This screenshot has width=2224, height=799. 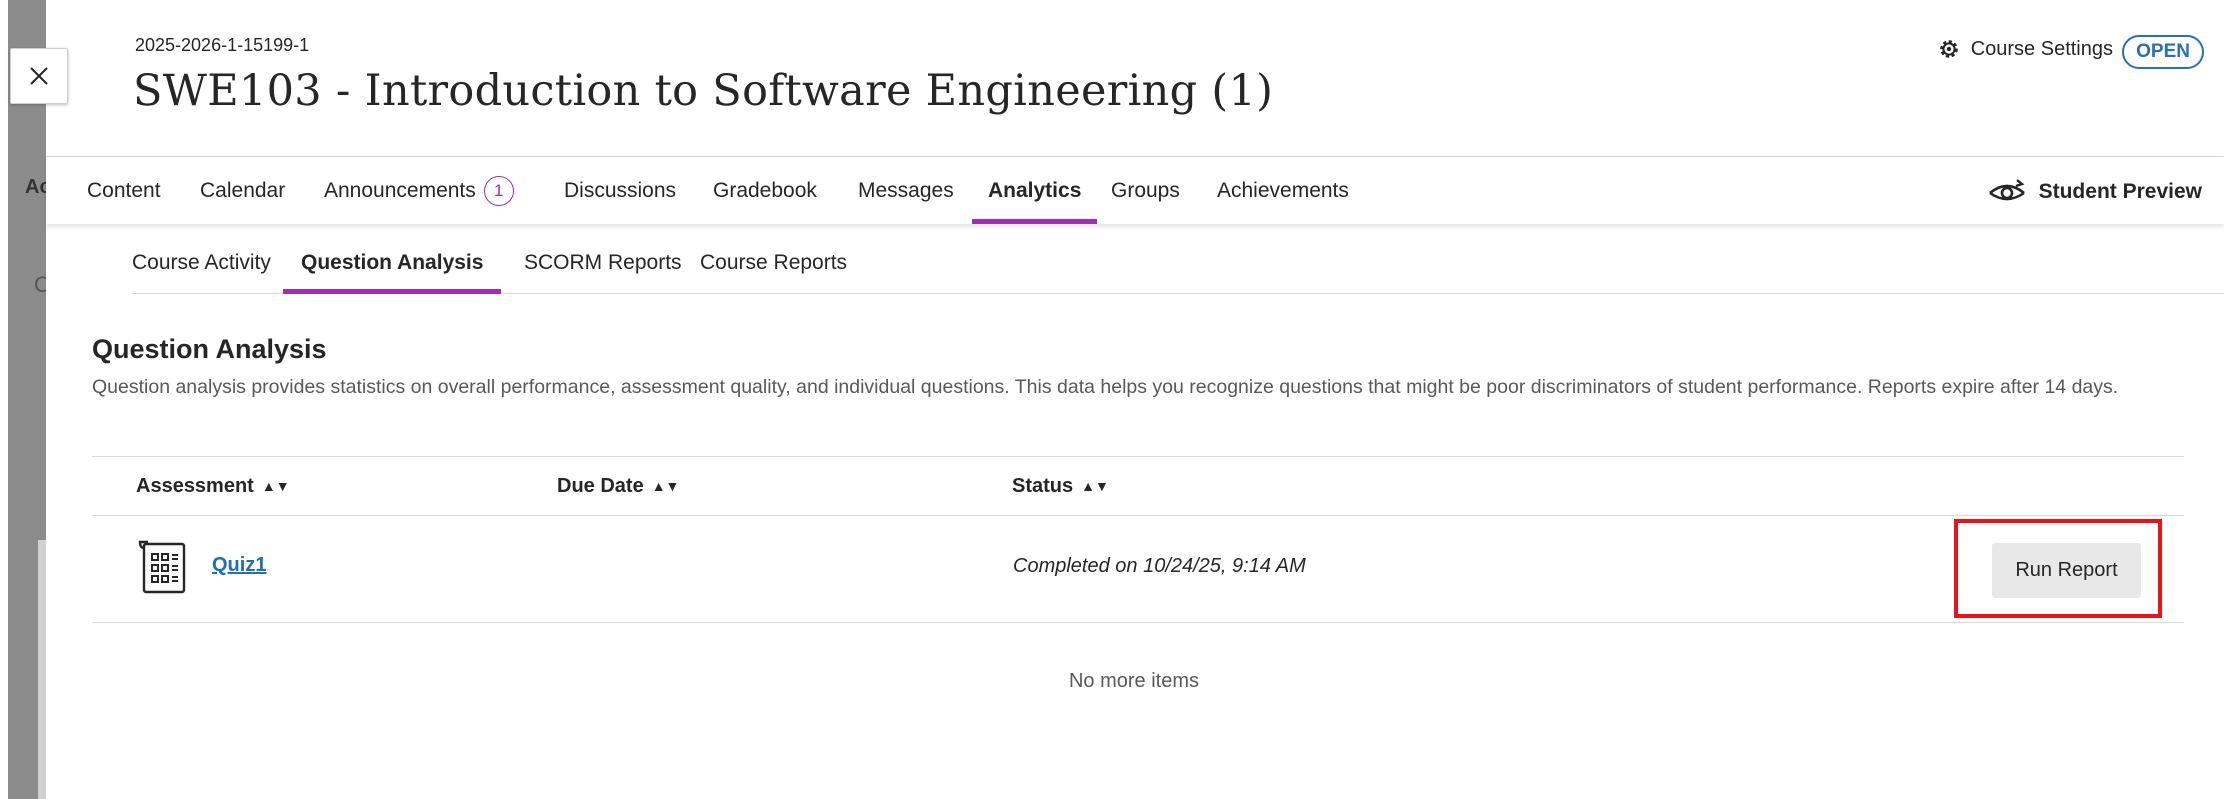 I want to click on subtab-label: Course Reports, so click(x=774, y=262).